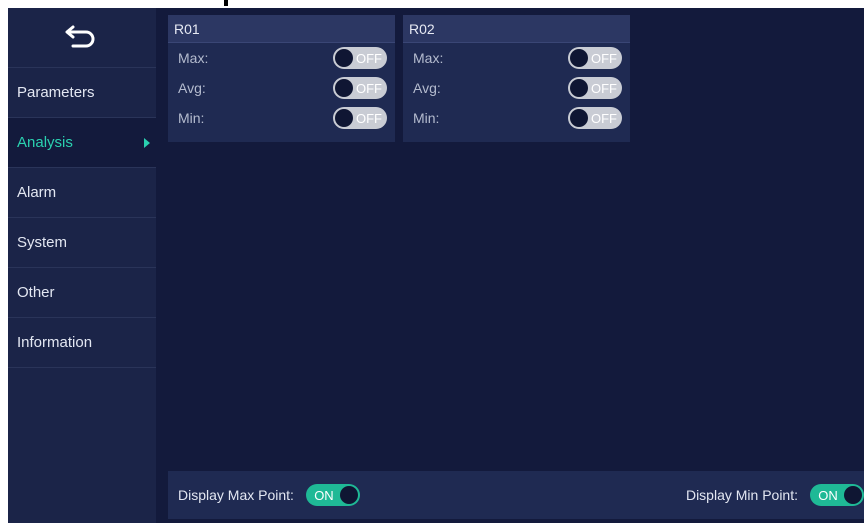 The height and width of the screenshot is (523, 864). What do you see at coordinates (37, 192) in the screenshot?
I see `sidebar-item-label: Alarm` at bounding box center [37, 192].